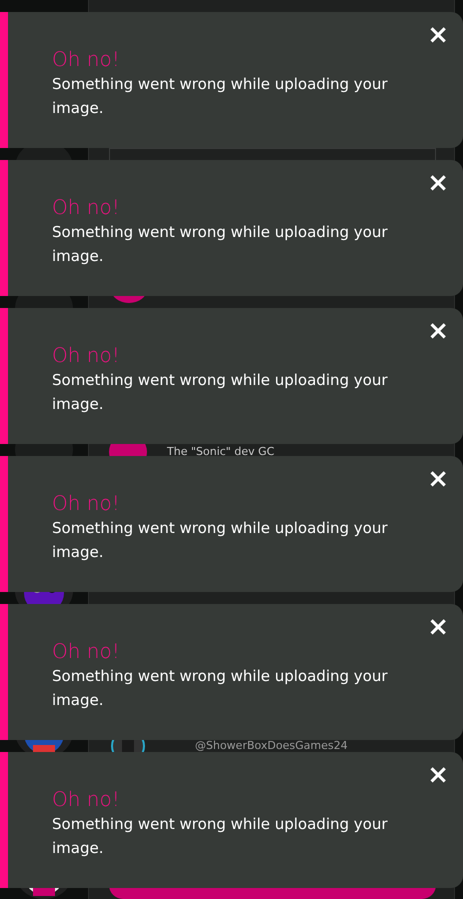 The image size is (463, 899). What do you see at coordinates (220, 452) in the screenshot?
I see `chat-name: The "Sonic" dev GC` at bounding box center [220, 452].